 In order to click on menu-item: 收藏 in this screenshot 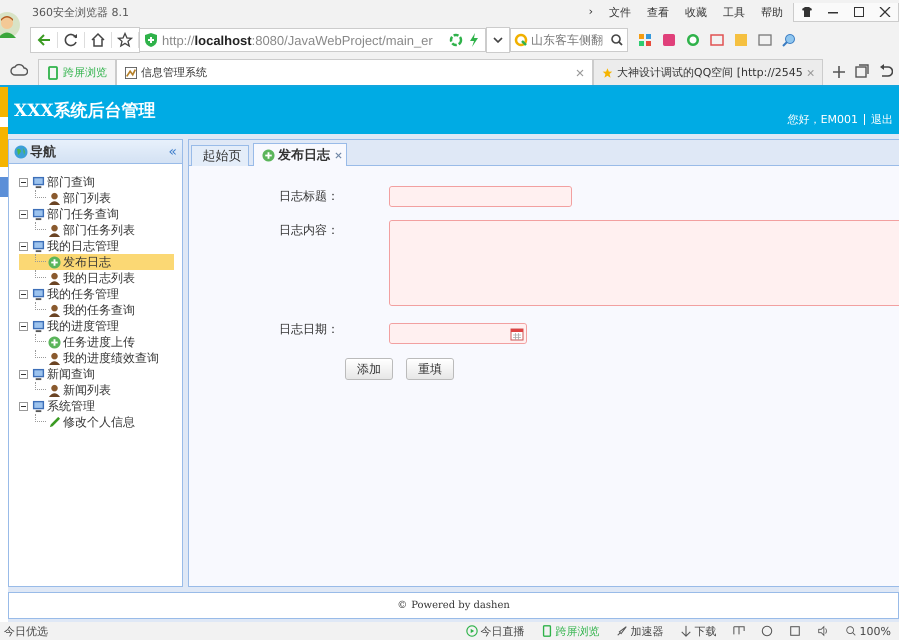, I will do `click(696, 12)`.